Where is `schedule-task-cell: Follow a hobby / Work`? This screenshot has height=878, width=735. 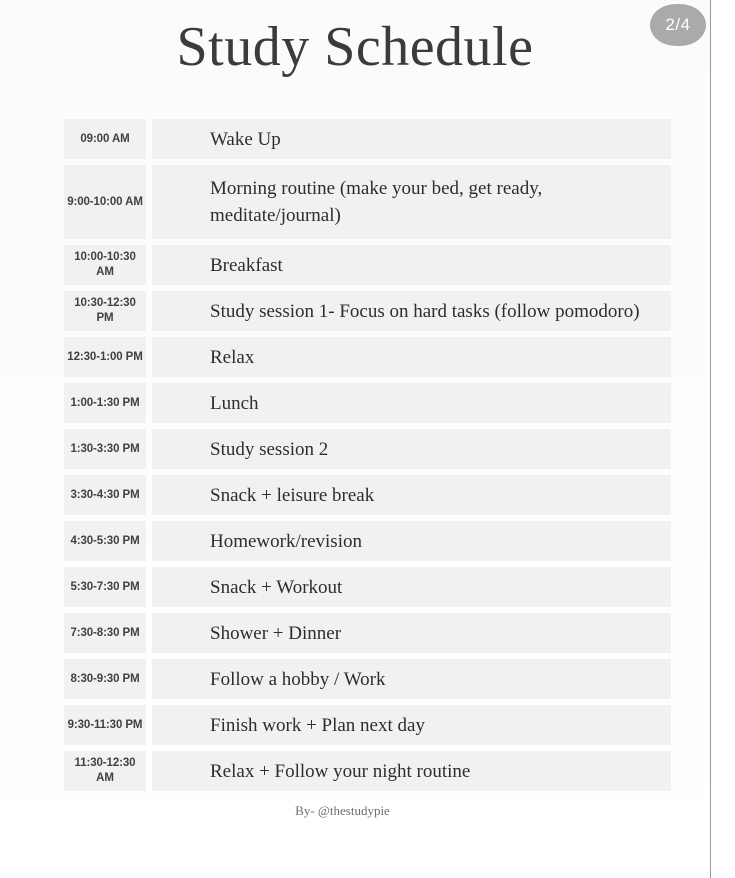
schedule-task-cell: Follow a hobby / Work is located at coordinates (411, 679).